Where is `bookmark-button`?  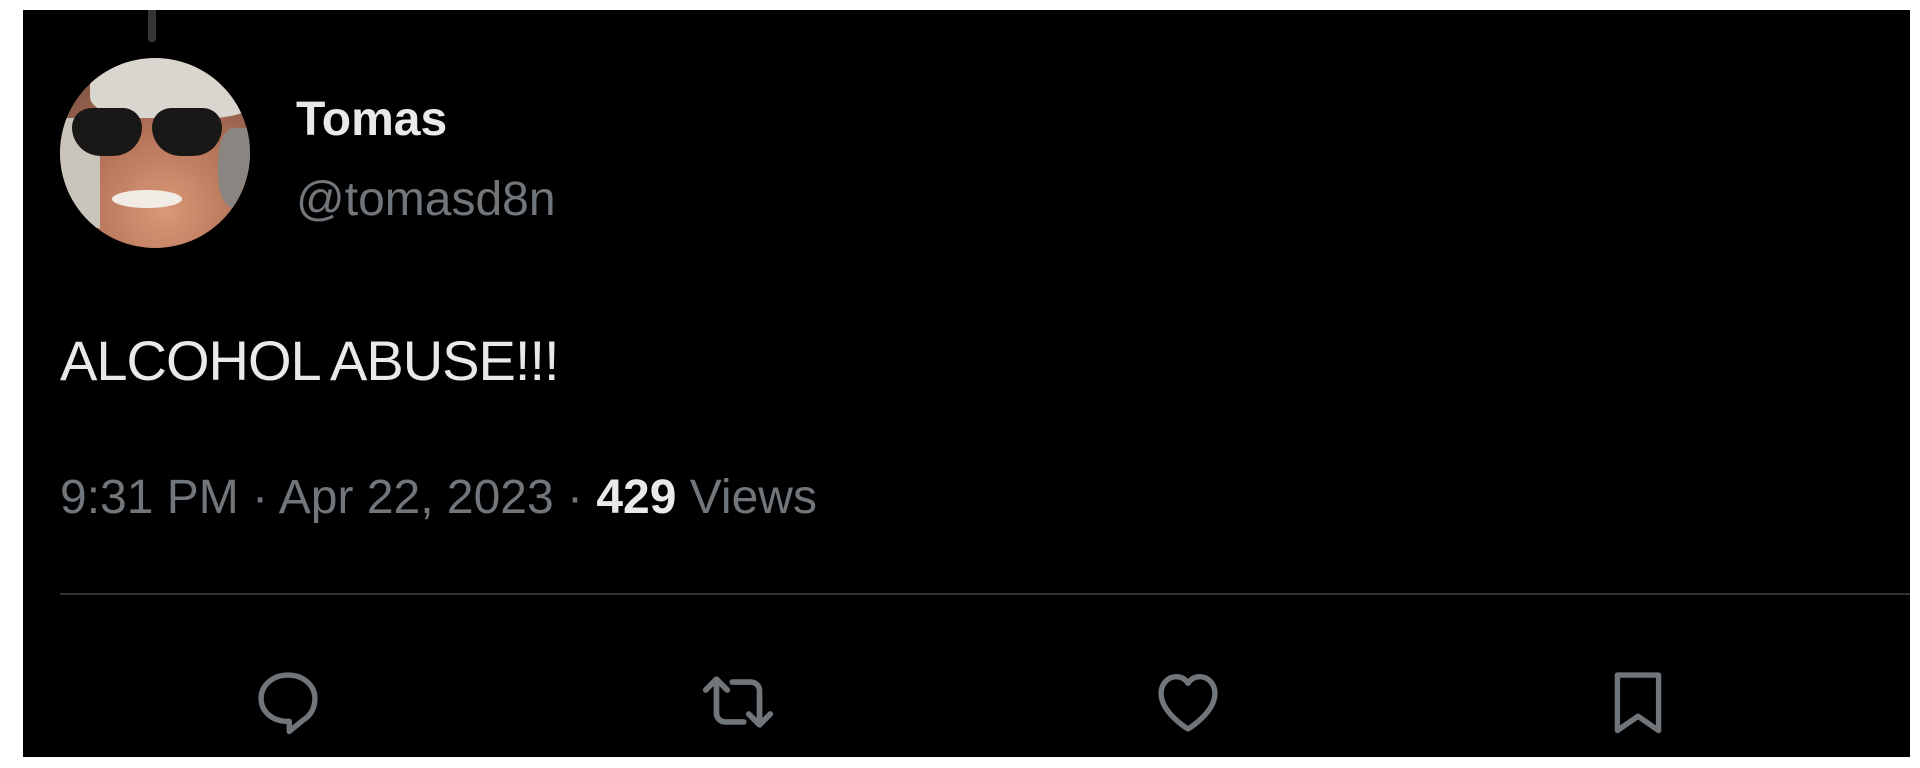 bookmark-button is located at coordinates (1638, 702).